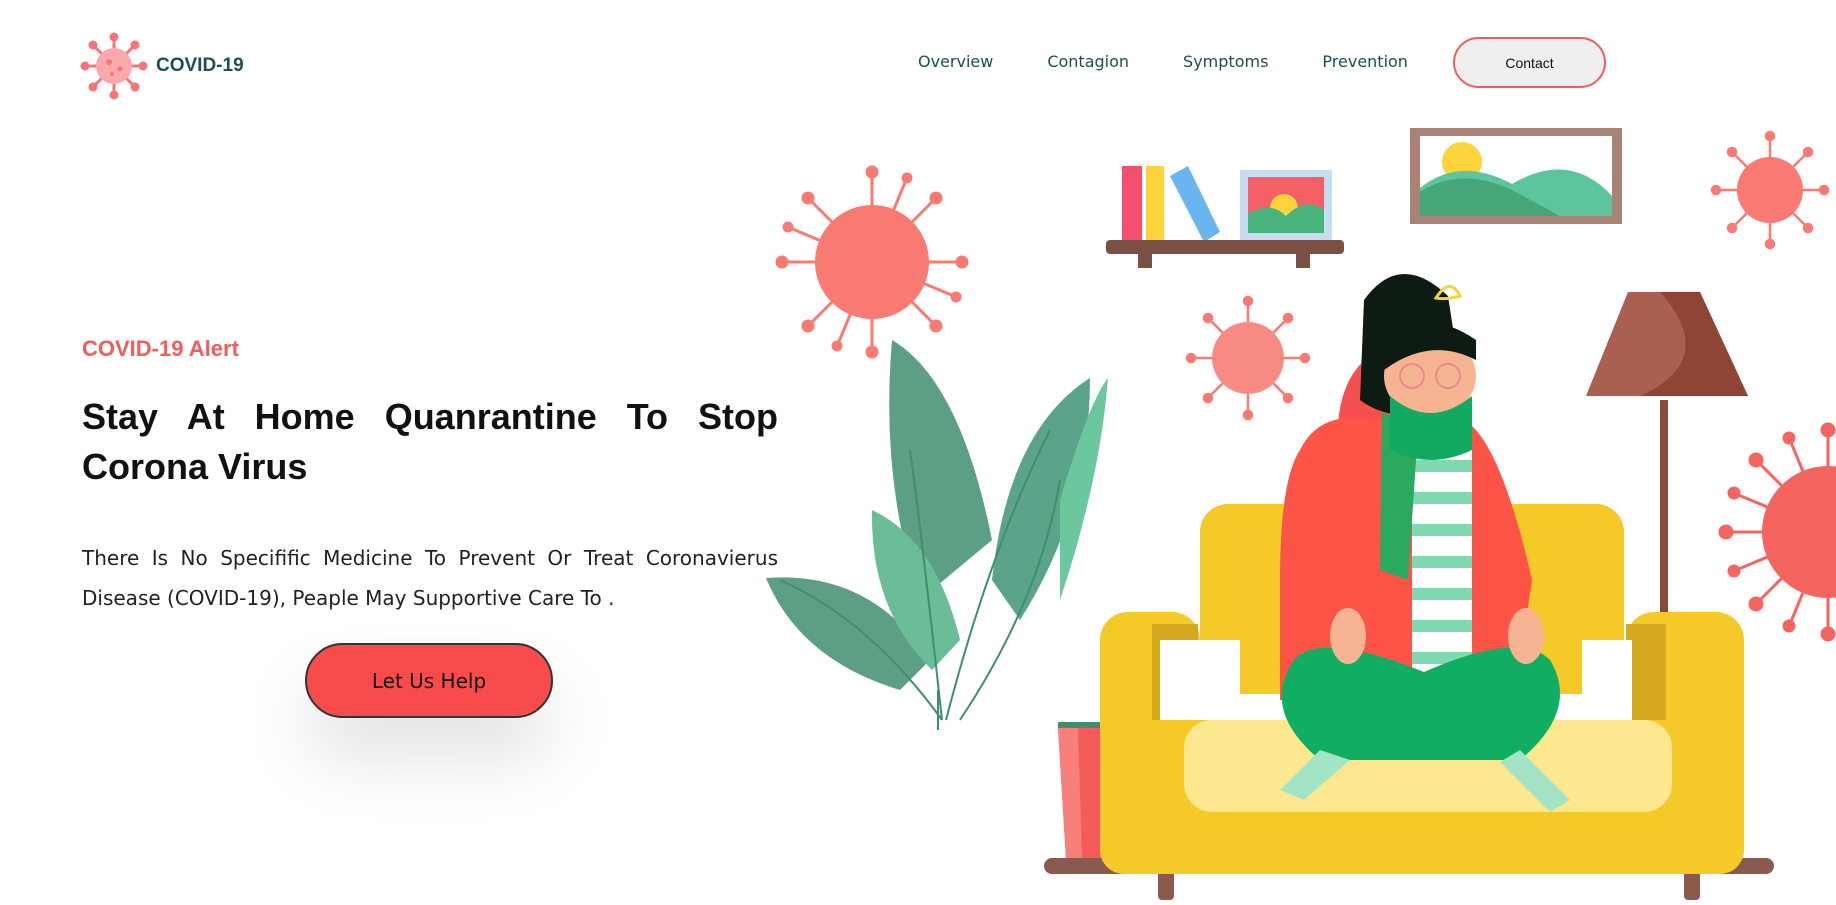 The image size is (1836, 905). I want to click on virus-top-right-icon, so click(1770, 190).